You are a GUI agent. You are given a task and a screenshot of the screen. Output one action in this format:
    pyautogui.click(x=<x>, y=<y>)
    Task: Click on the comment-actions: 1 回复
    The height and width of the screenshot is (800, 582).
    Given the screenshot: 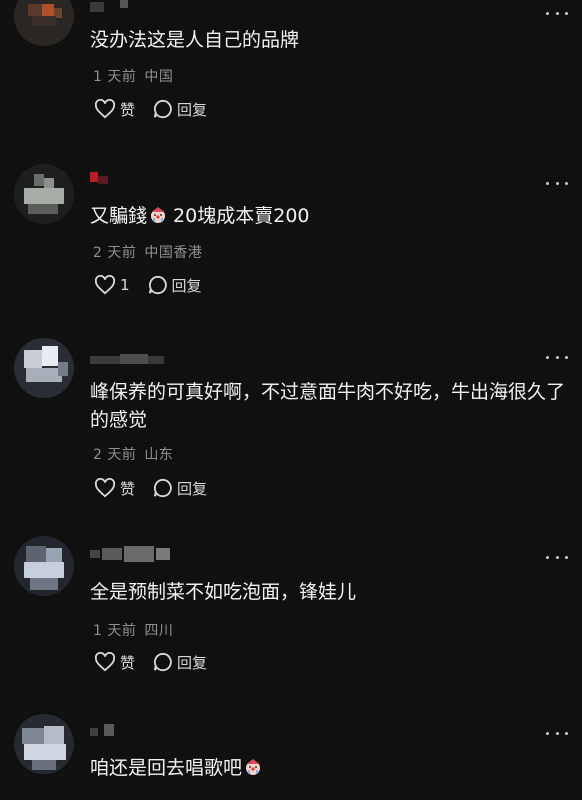 What is the action you would take?
    pyautogui.click(x=157, y=285)
    